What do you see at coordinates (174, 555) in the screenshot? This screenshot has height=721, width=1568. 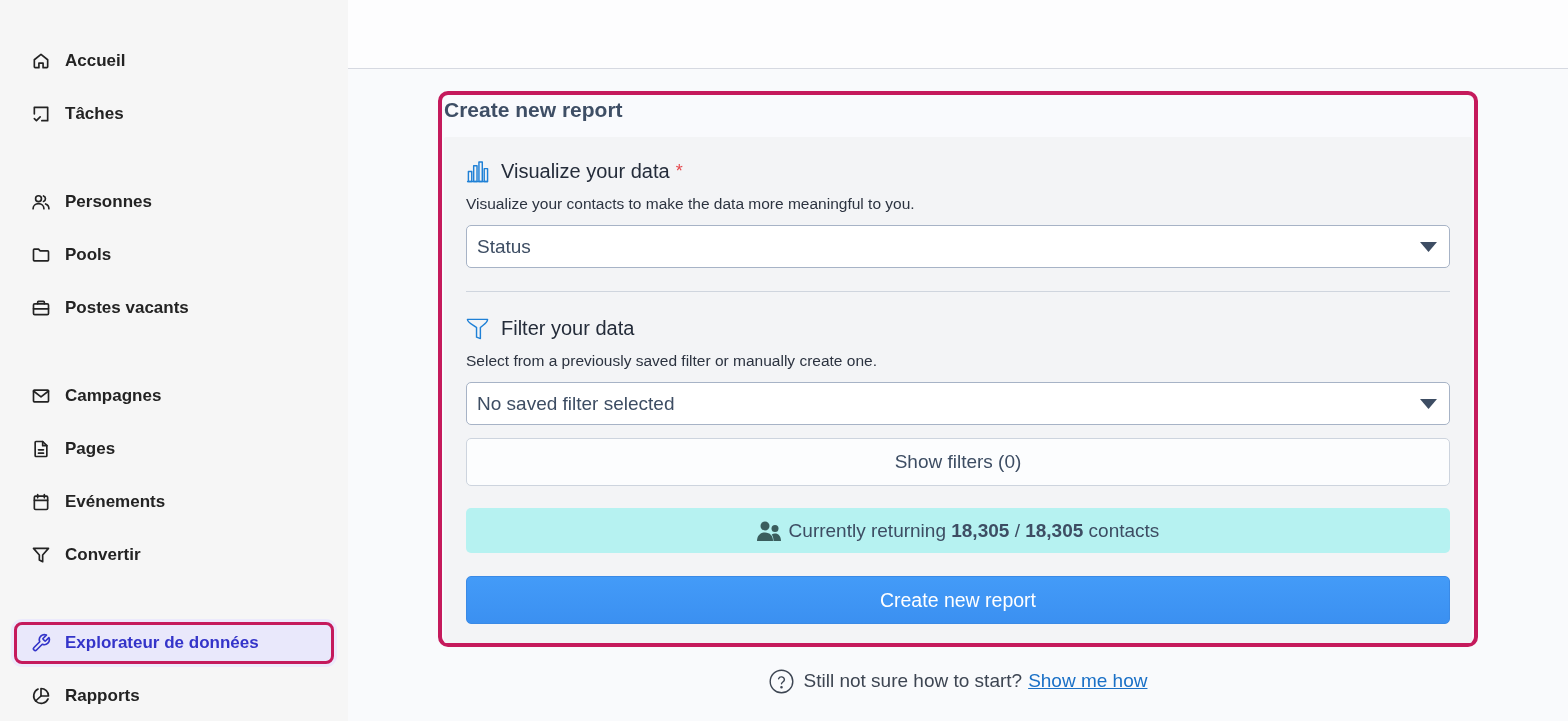 I see `nav-item: Convertir` at bounding box center [174, 555].